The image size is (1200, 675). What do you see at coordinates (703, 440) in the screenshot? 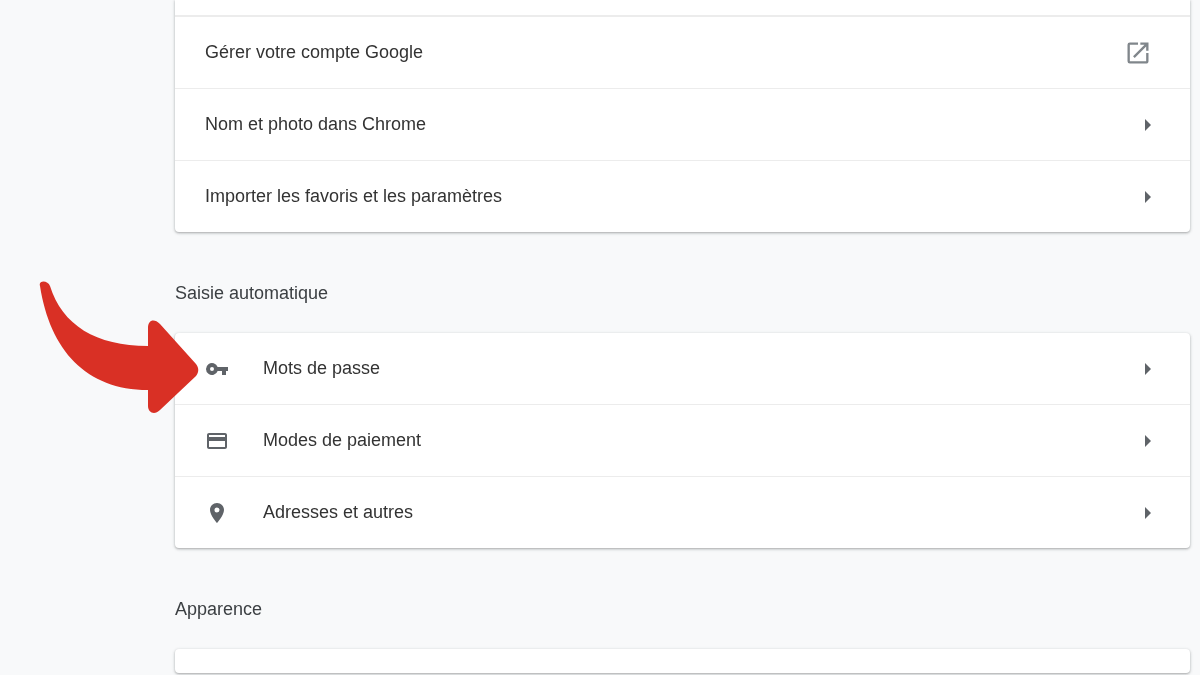
I see `menu-item-label: Modes de paiement` at bounding box center [703, 440].